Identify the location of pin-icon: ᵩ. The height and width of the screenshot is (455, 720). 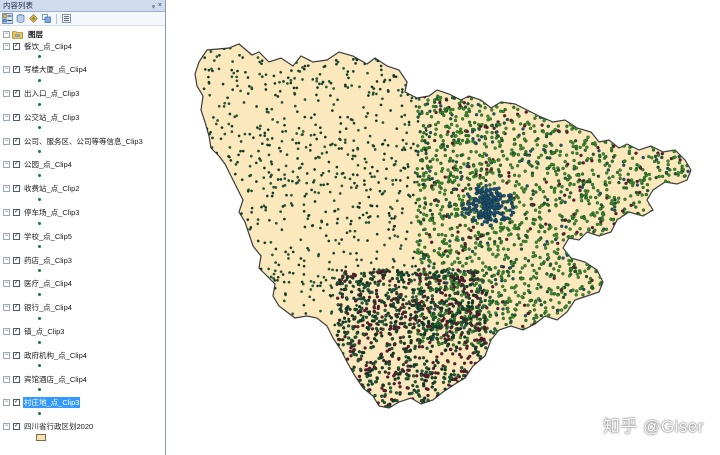
(153, 5).